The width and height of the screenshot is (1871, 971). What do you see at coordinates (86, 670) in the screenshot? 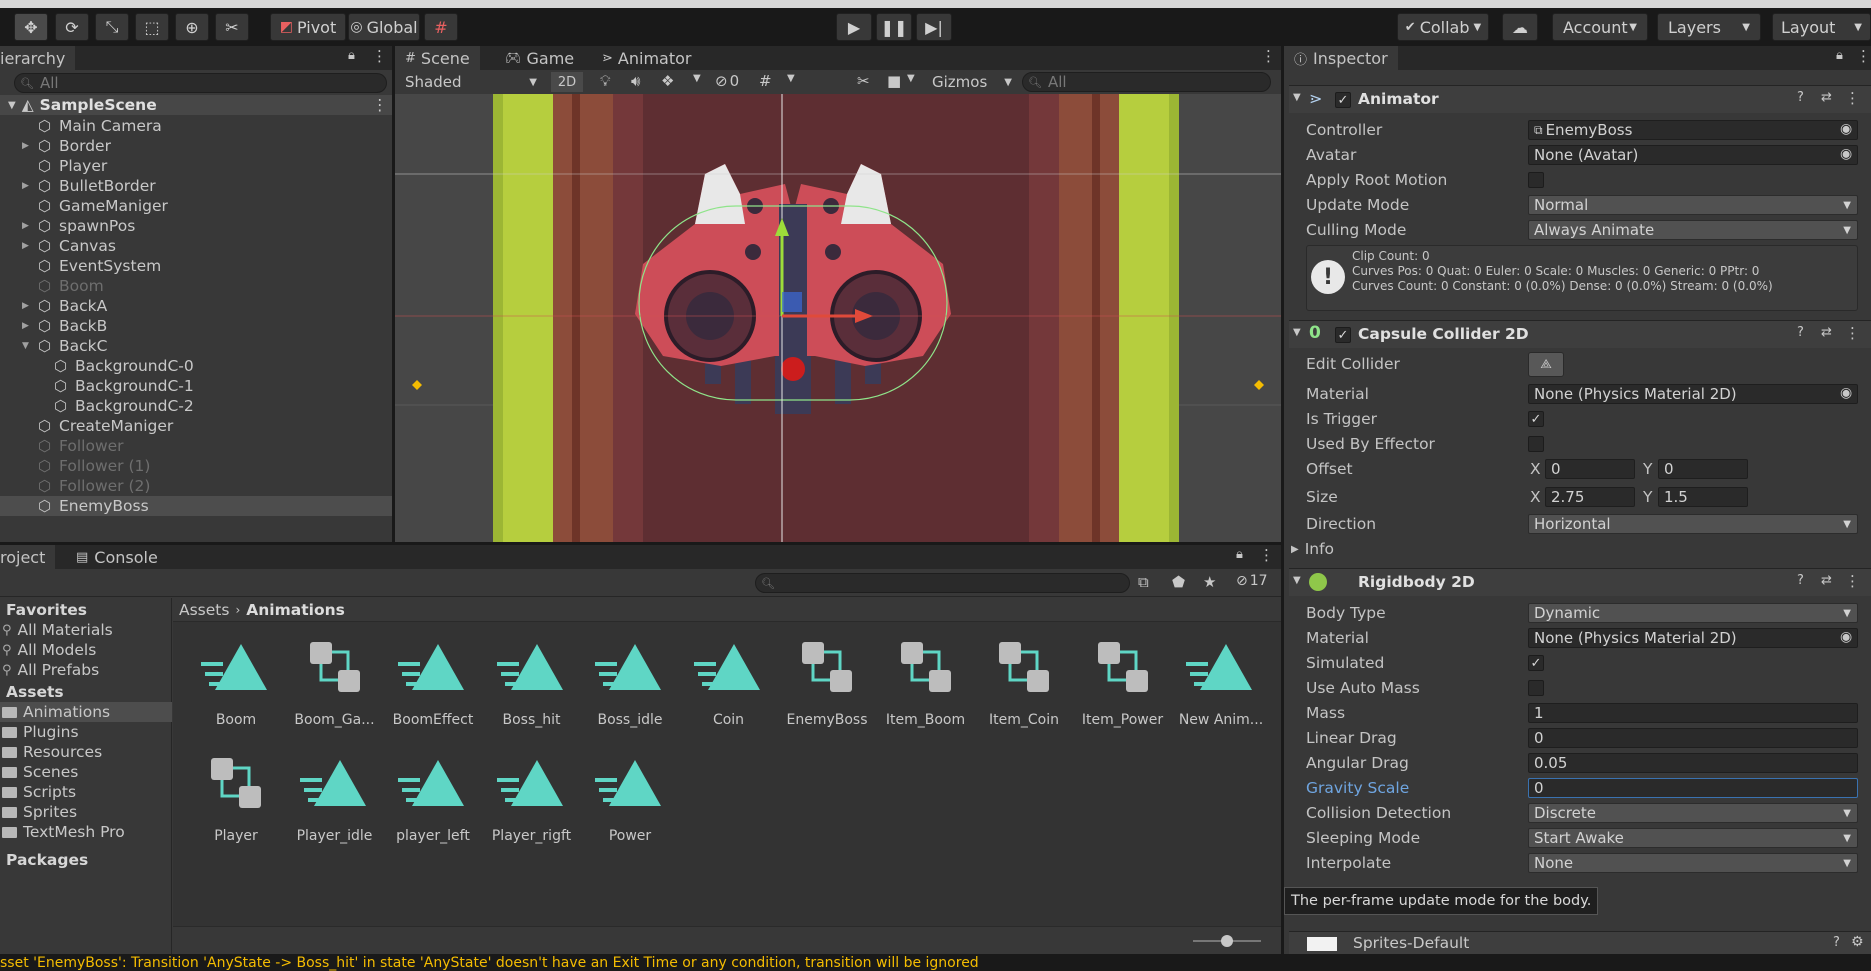
I see `favorite-item: ⚲ All Prefabs` at bounding box center [86, 670].